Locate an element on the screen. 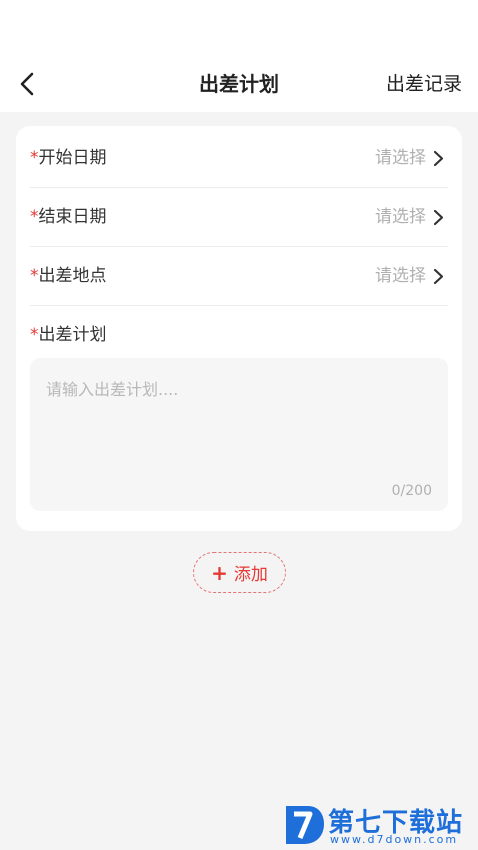  end-date-row: *结束日期 请选择 is located at coordinates (239, 217).